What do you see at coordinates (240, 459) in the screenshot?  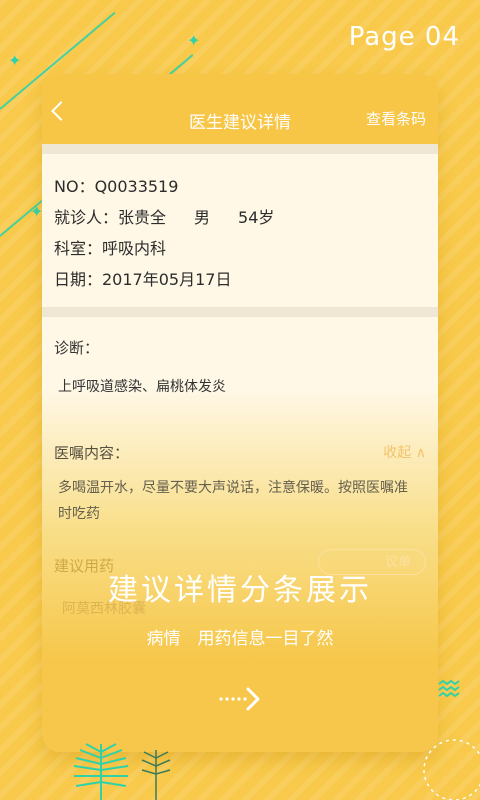 I see `advice-section: 医嘱内容： 收起 ∧ 多喝温开水，尽量不要大声说话，注意保暖。按照医嘱准 时吃药` at bounding box center [240, 459].